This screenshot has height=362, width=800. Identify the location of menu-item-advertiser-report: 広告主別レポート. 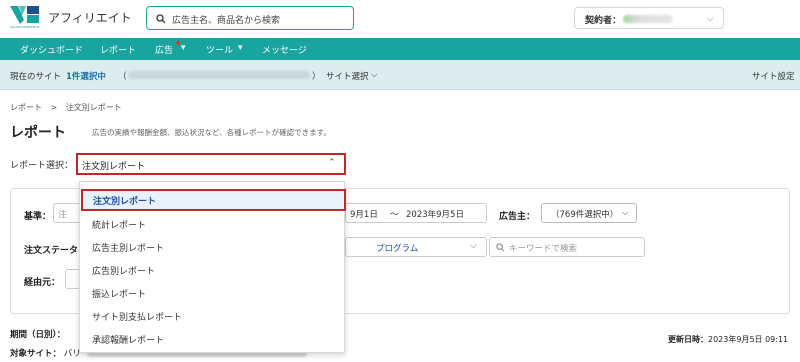
(212, 247).